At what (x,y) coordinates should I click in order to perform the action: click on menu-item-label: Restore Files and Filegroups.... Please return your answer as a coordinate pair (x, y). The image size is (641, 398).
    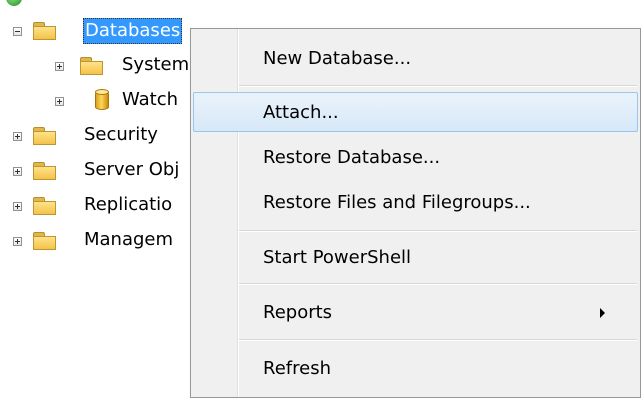
    Looking at the image, I should click on (397, 202).